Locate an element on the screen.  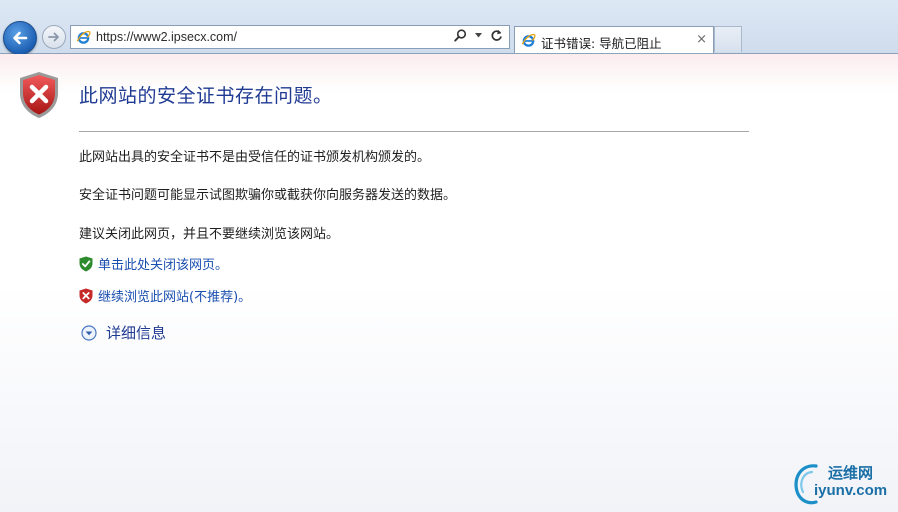
watermark-en: iyunv.com is located at coordinates (851, 490).